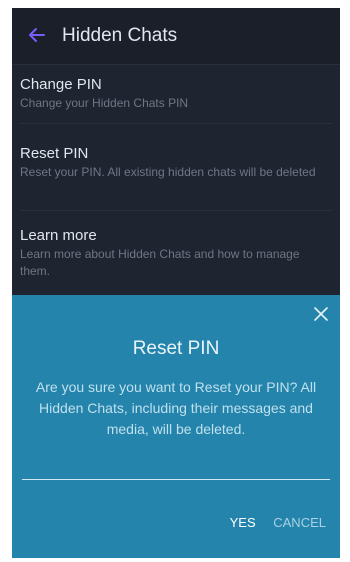 The image size is (350, 562). Describe the element at coordinates (176, 348) in the screenshot. I see `dialog-title: Reset PIN` at that location.